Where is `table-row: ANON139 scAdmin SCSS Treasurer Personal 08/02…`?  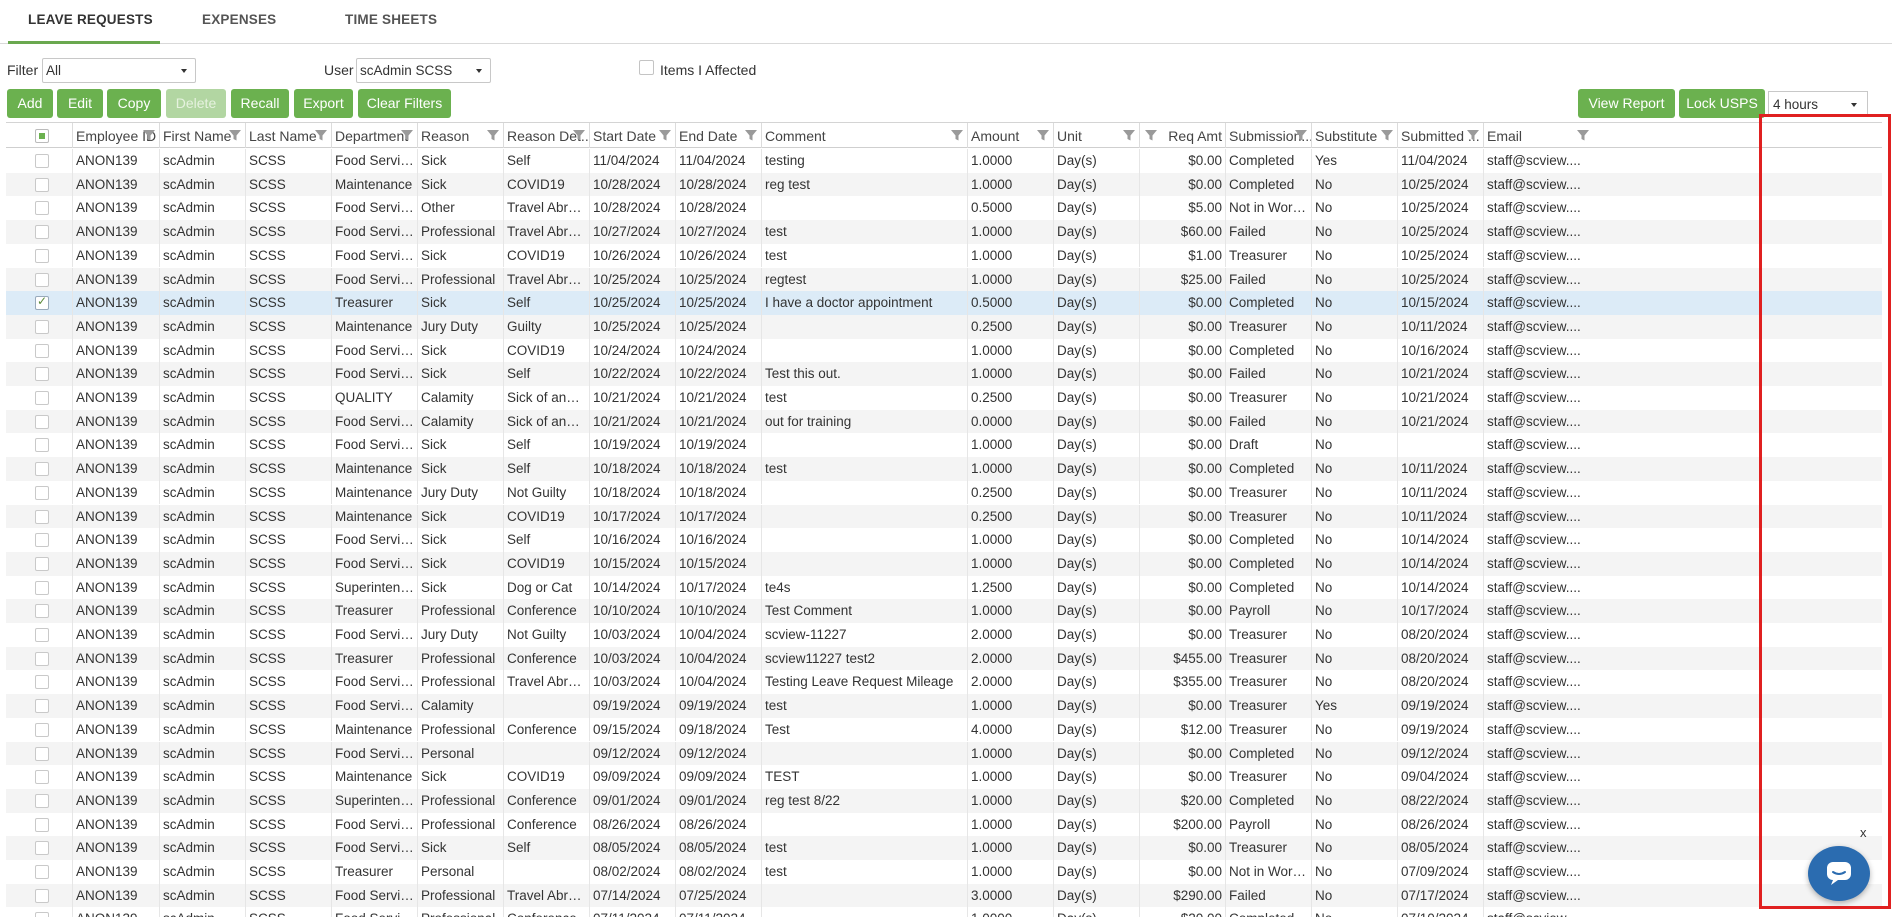
table-row: ANON139 scAdmin SCSS Treasurer Personal 08/02… is located at coordinates (944, 872).